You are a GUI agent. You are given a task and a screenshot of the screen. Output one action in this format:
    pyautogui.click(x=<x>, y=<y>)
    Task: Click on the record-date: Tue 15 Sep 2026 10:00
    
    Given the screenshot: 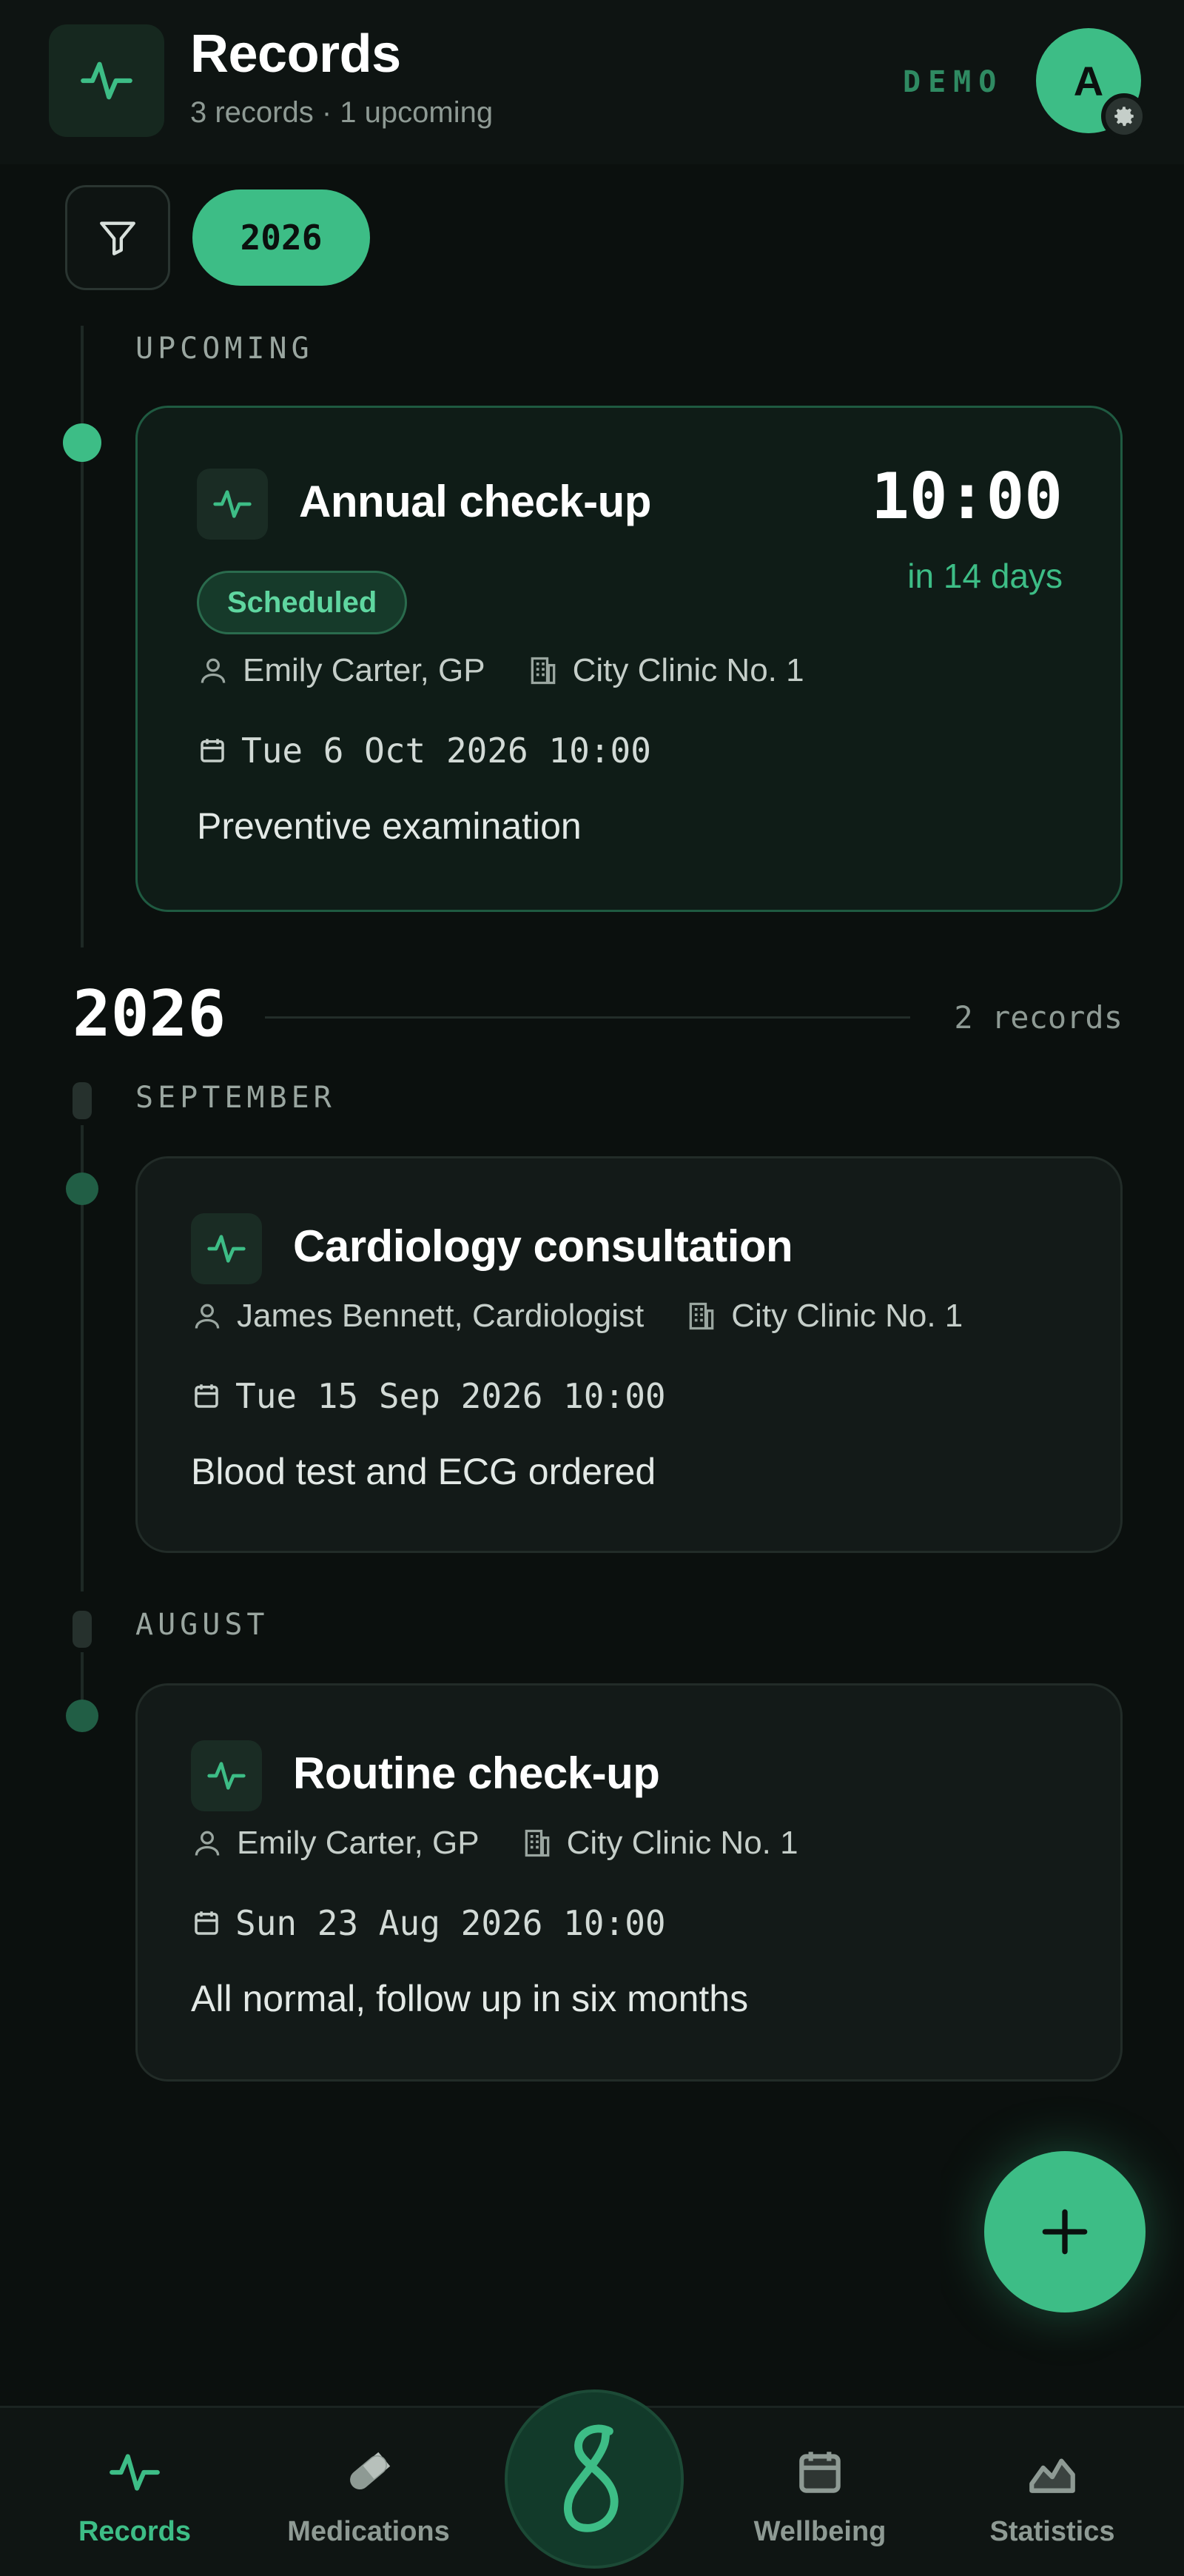 What is the action you would take?
    pyautogui.click(x=428, y=1396)
    